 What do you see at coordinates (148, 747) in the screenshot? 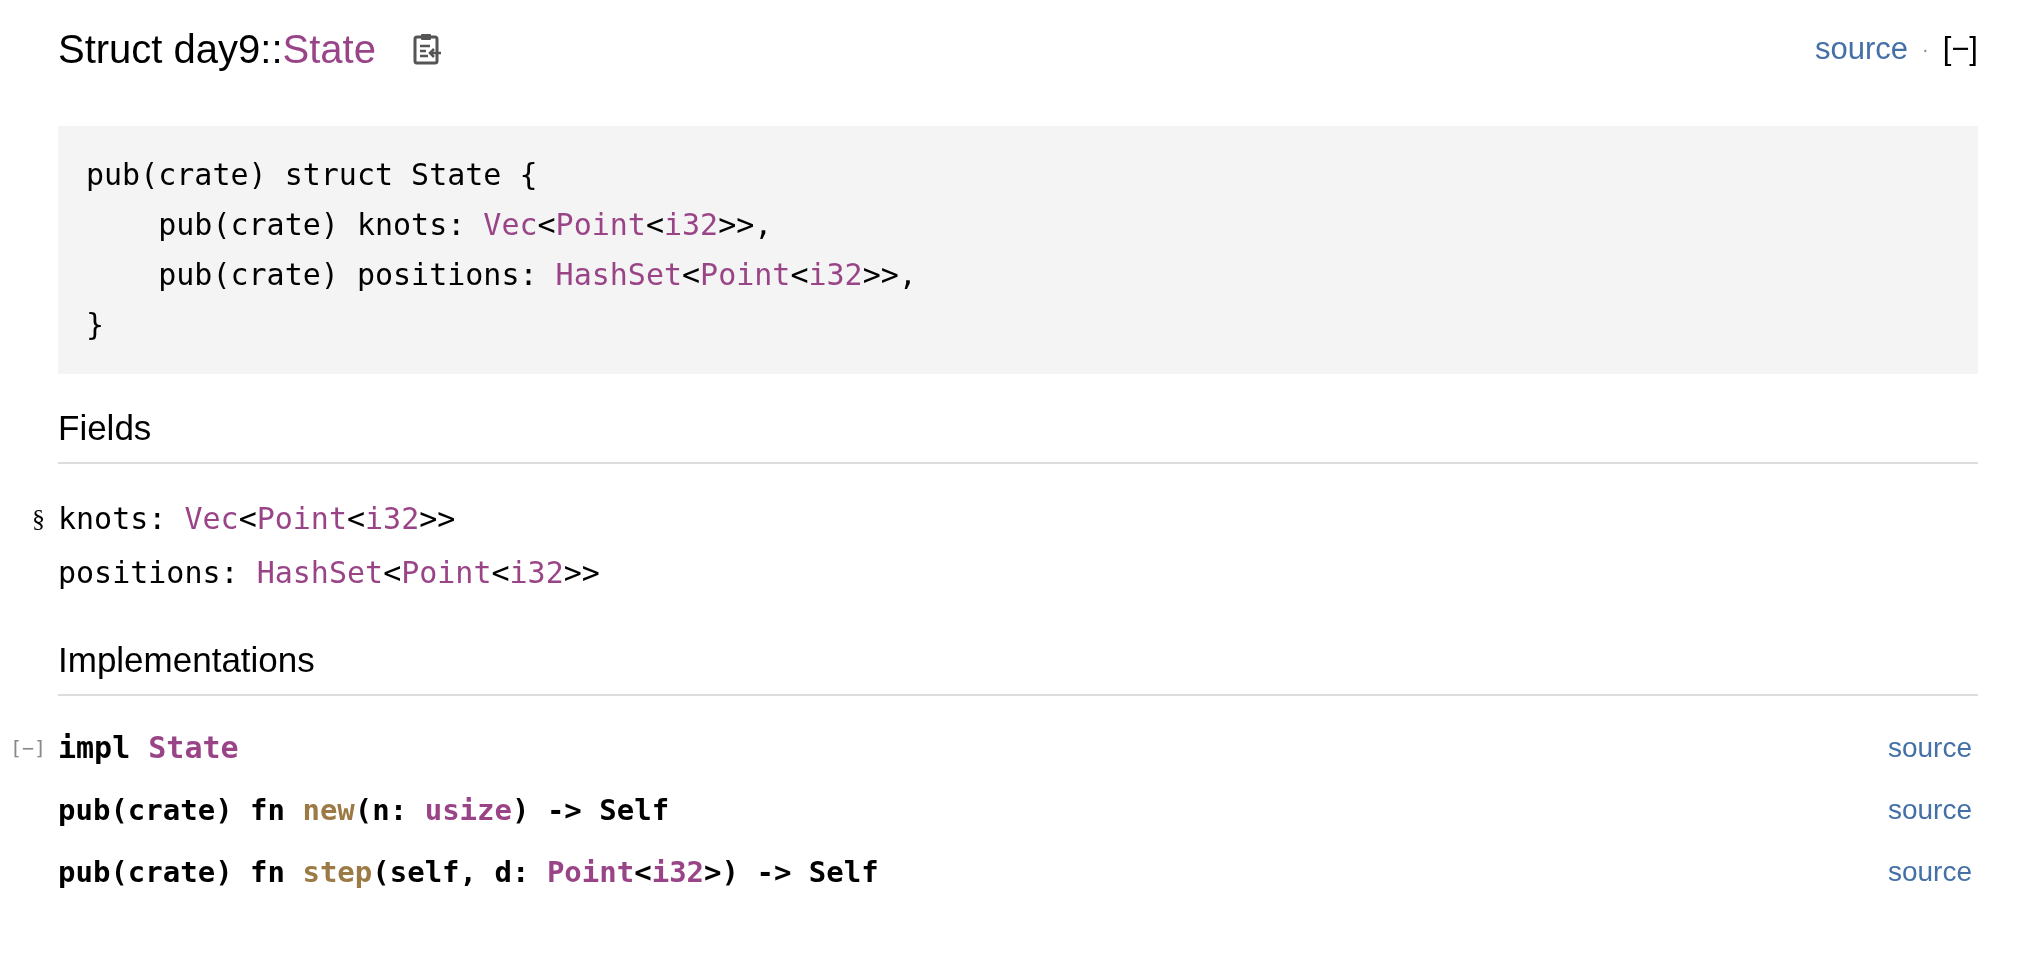
I see `impl-signature: impl State` at bounding box center [148, 747].